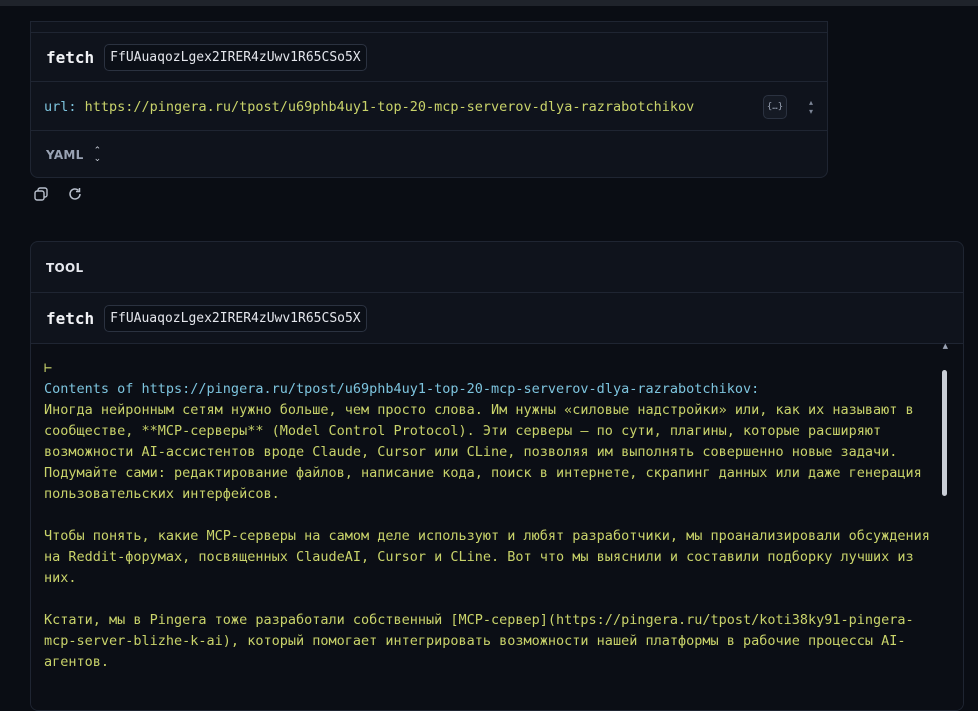  I want to click on format-selector-row: YAML ⌃ ⌄, so click(429, 154).